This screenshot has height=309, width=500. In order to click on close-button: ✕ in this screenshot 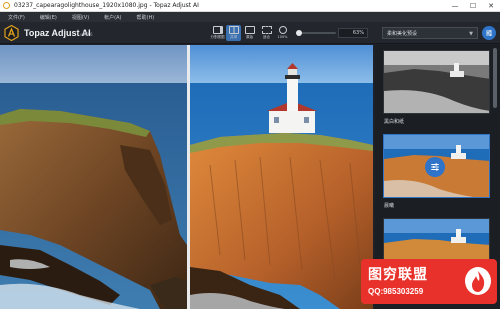, I will do `click(491, 6)`.